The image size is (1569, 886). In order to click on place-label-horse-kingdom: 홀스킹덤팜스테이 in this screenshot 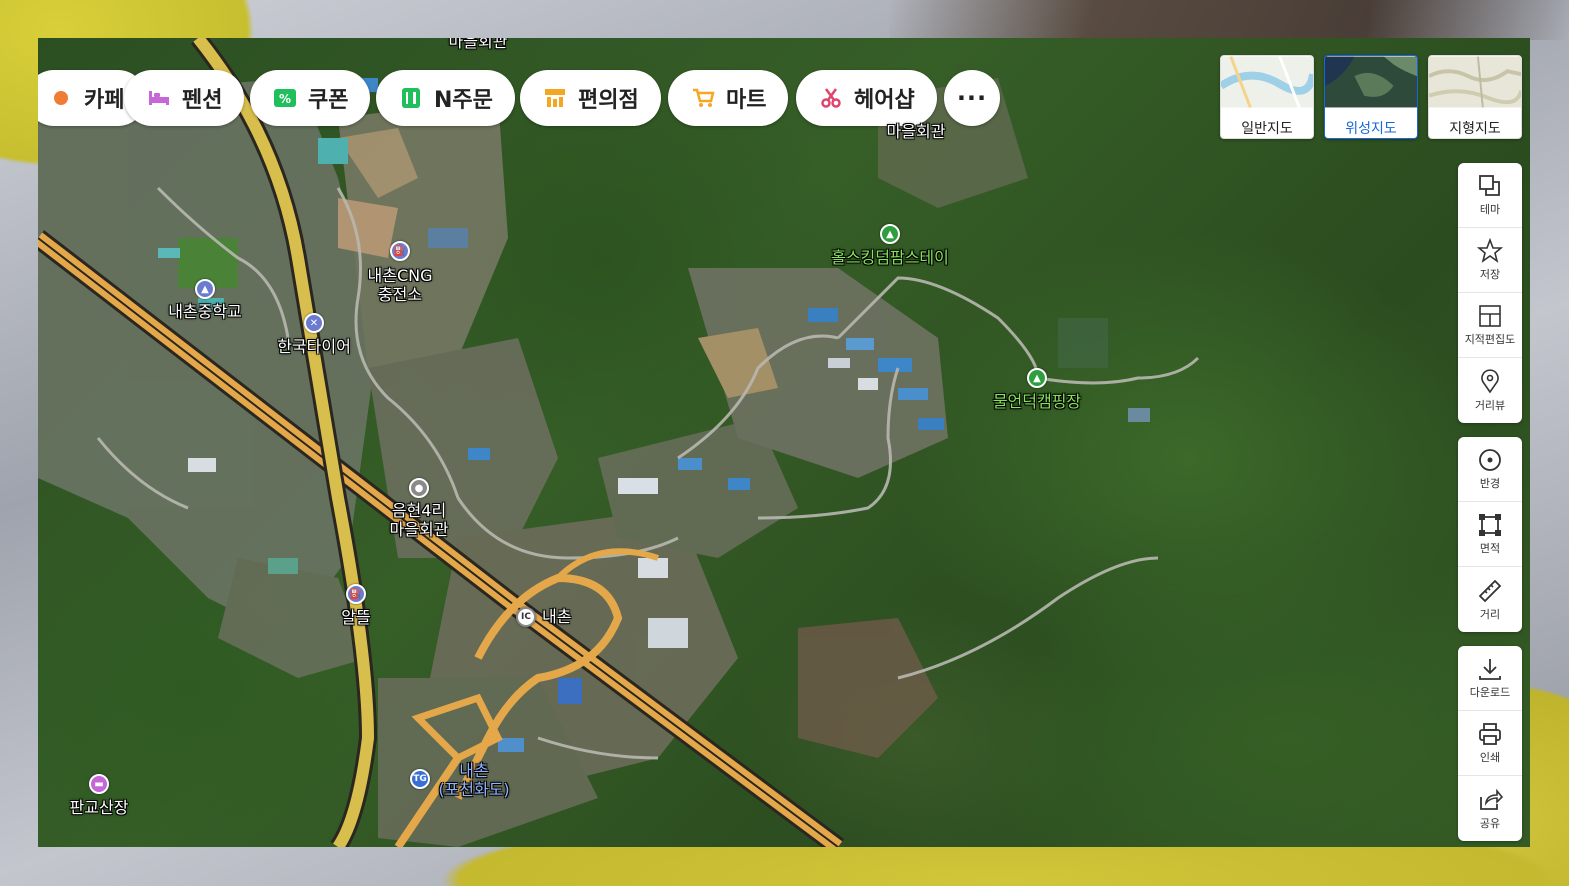, I will do `click(890, 257)`.